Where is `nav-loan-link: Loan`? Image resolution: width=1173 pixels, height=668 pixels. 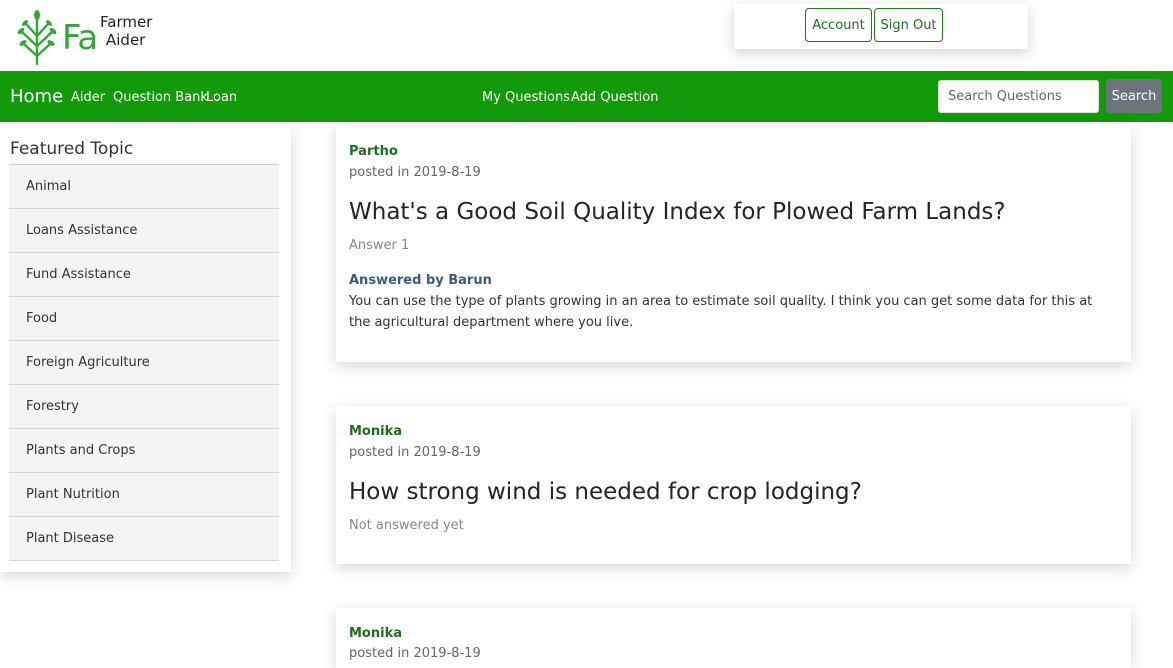 nav-loan-link: Loan is located at coordinates (221, 97).